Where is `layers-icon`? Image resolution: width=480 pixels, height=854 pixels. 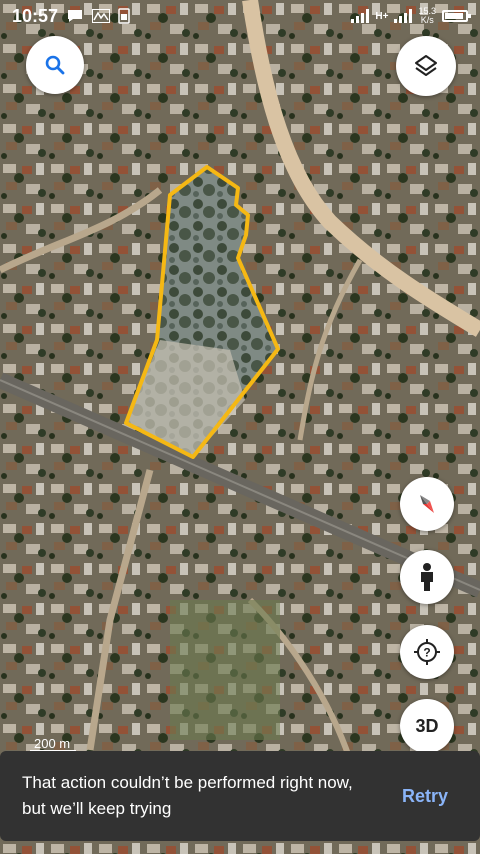 layers-icon is located at coordinates (426, 65).